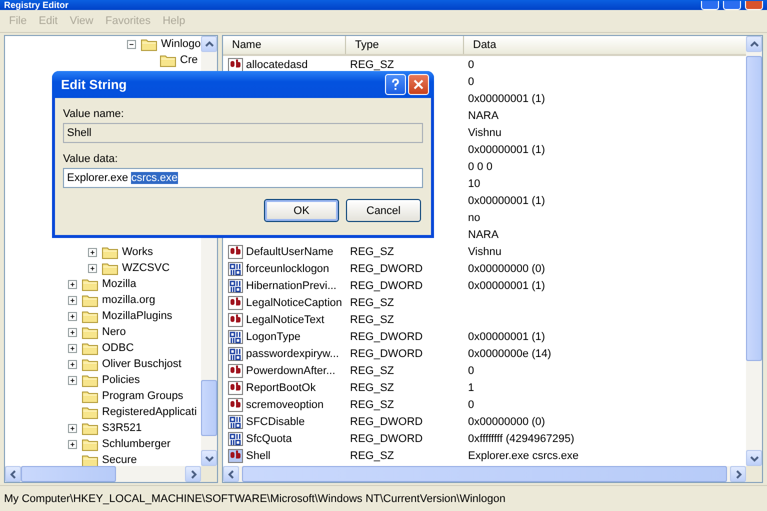 Image resolution: width=767 pixels, height=511 pixels. I want to click on name-cell: forceunlocklogon, so click(288, 268).